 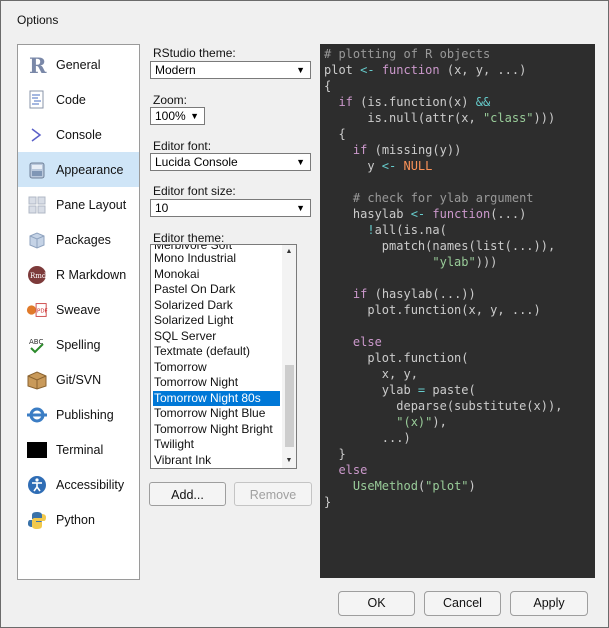 I want to click on sidebar-item-label: Publishing, so click(x=85, y=414).